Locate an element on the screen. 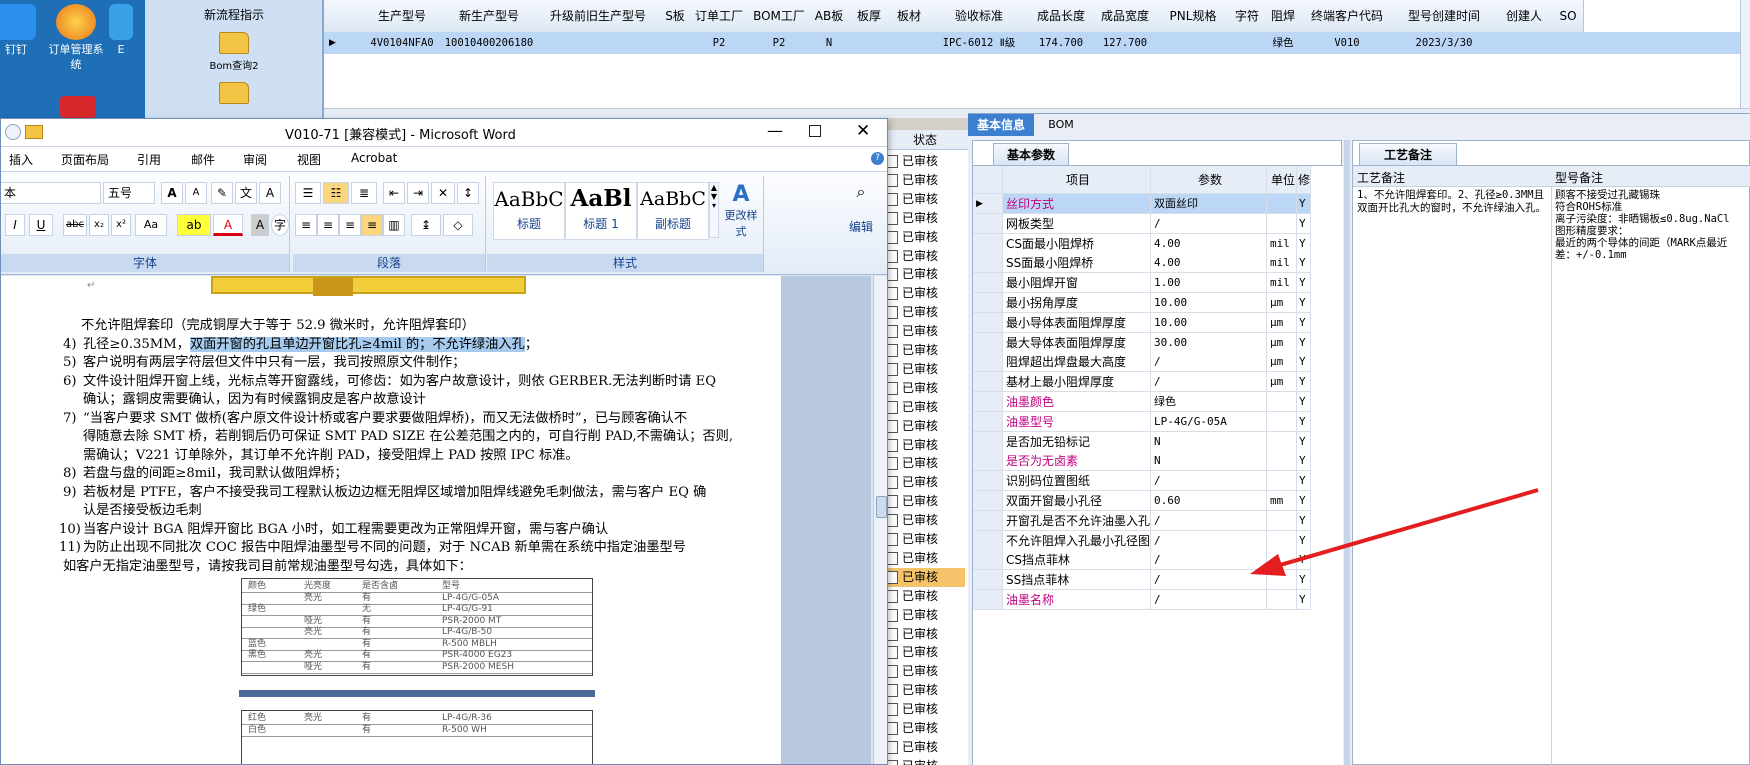 The image size is (1750, 765). shrink-font-icon: A is located at coordinates (196, 193).